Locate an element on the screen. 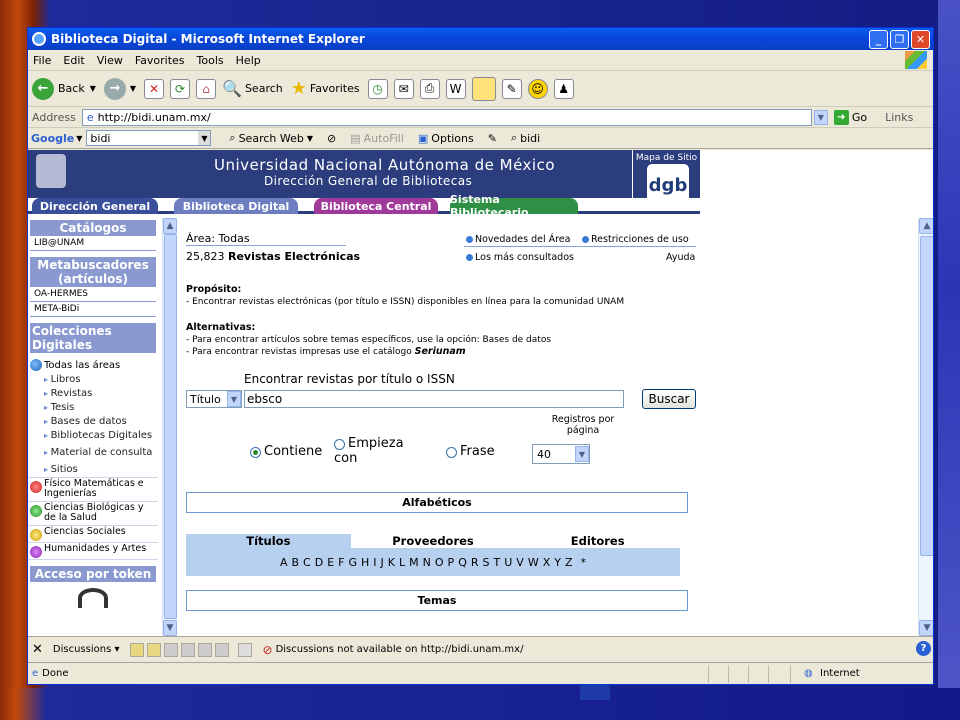 This screenshot has height=720, width=960. sidebar-cat-humanidades: Humanidades y Artes is located at coordinates (93, 551).